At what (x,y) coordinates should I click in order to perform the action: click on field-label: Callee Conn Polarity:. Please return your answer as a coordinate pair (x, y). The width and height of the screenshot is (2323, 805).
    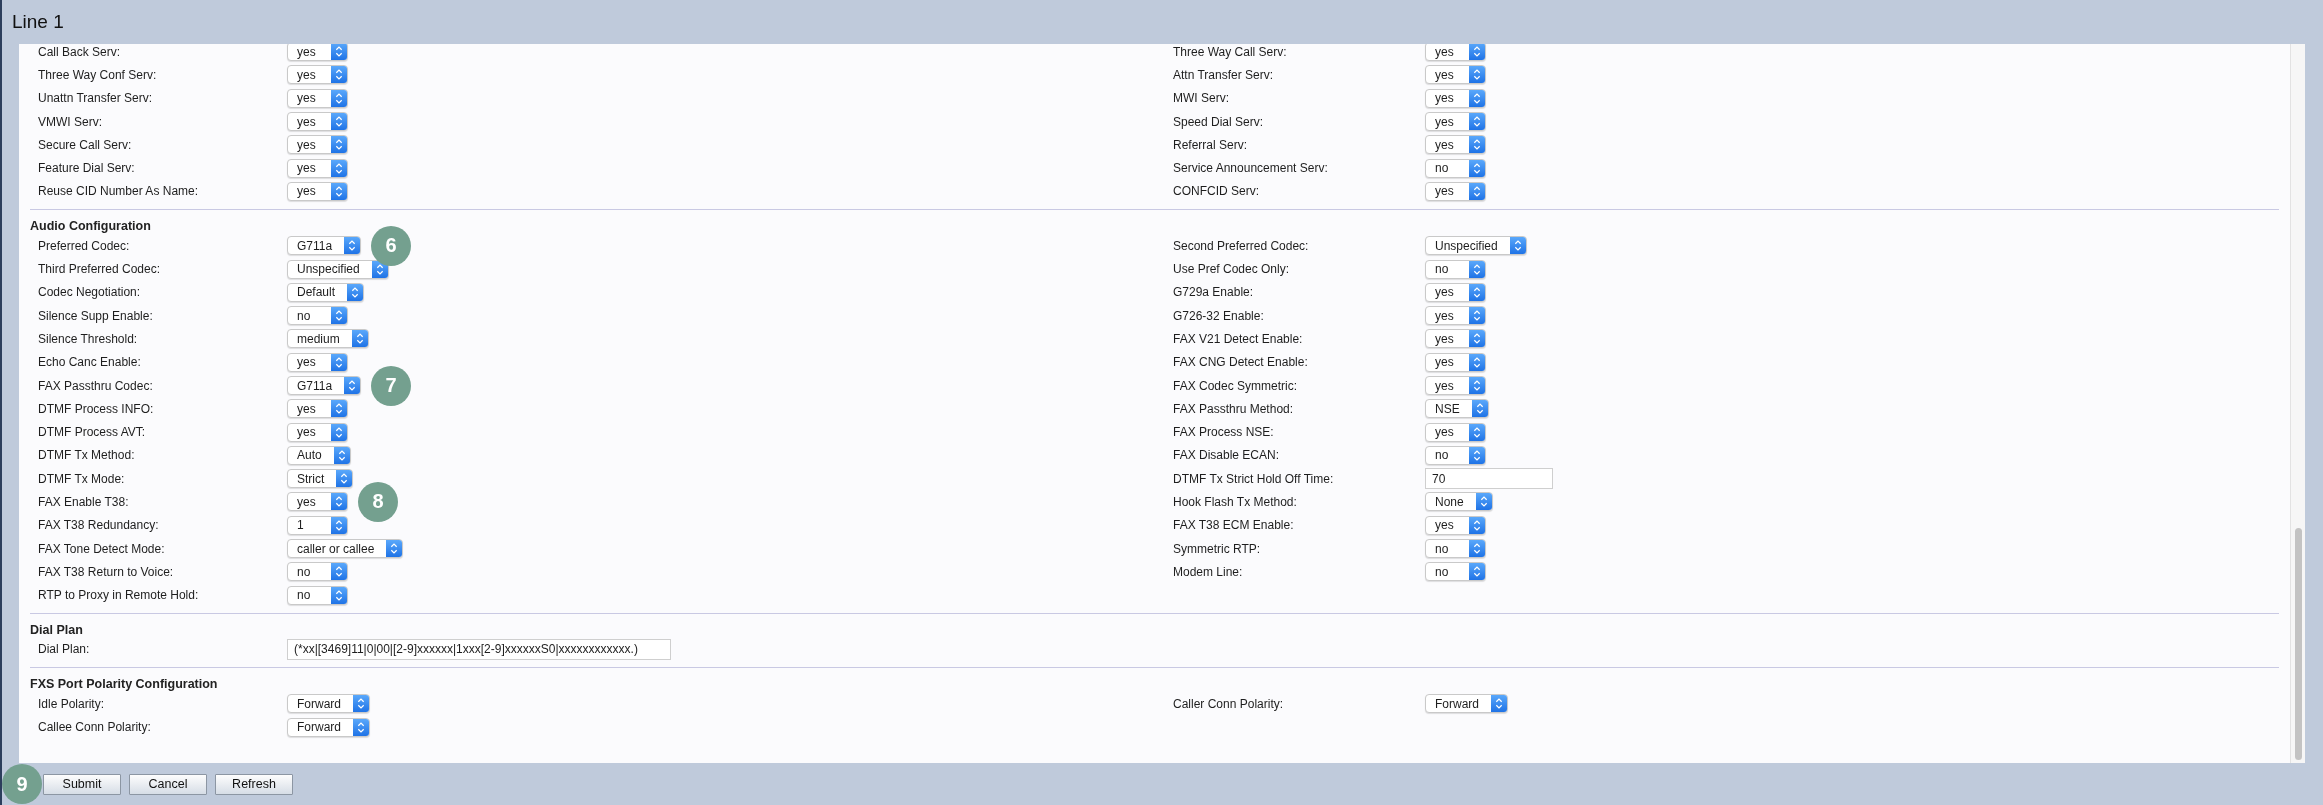
    Looking at the image, I should click on (94, 727).